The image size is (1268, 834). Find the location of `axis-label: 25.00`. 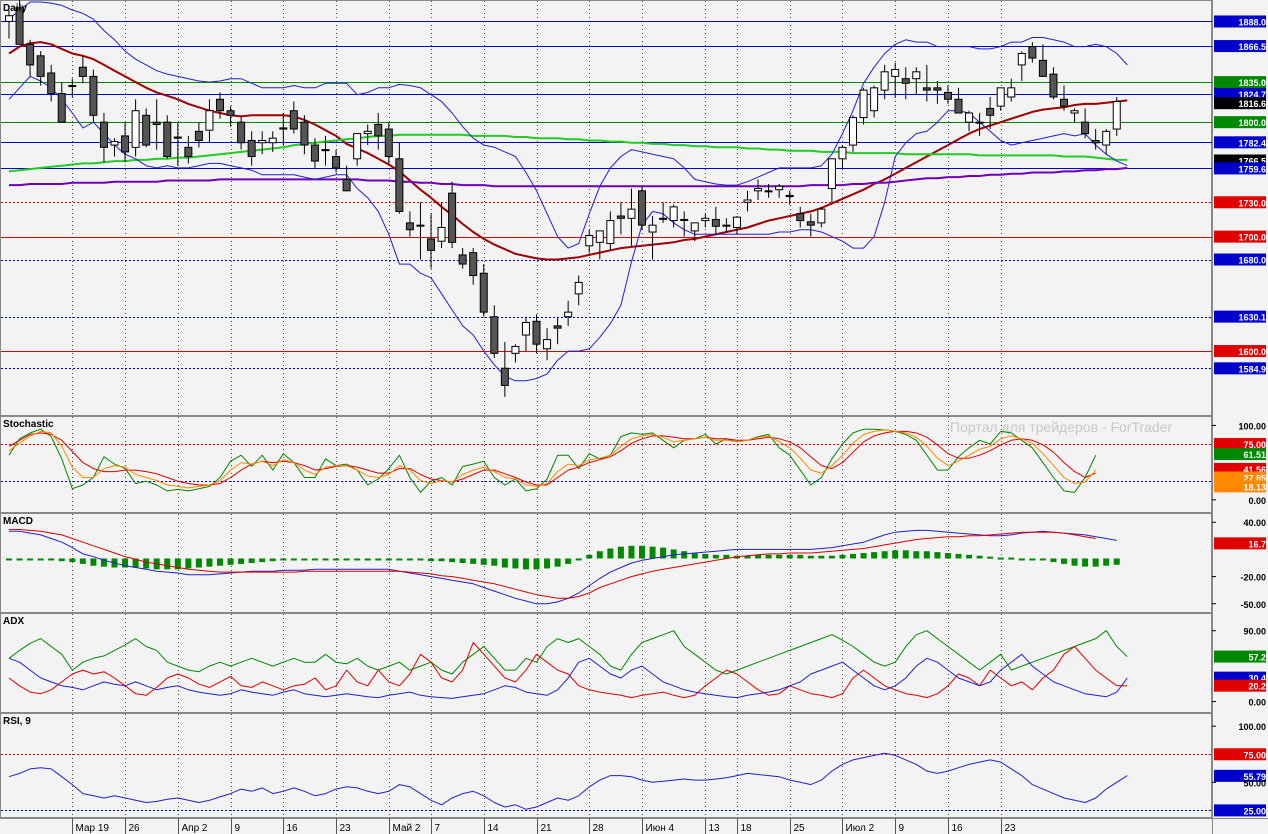

axis-label: 25.00 is located at coordinates (1254, 811).